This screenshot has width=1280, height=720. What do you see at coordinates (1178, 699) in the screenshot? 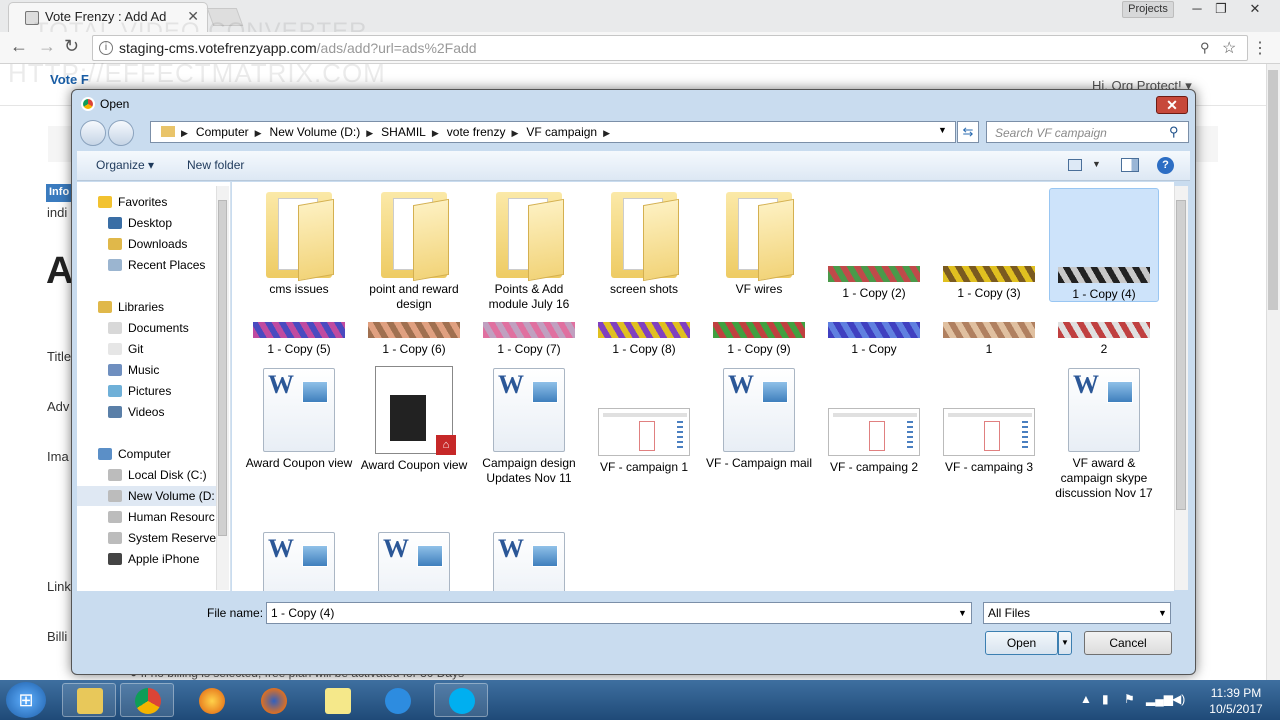
I see `volume-icon: ◀)` at bounding box center [1178, 699].